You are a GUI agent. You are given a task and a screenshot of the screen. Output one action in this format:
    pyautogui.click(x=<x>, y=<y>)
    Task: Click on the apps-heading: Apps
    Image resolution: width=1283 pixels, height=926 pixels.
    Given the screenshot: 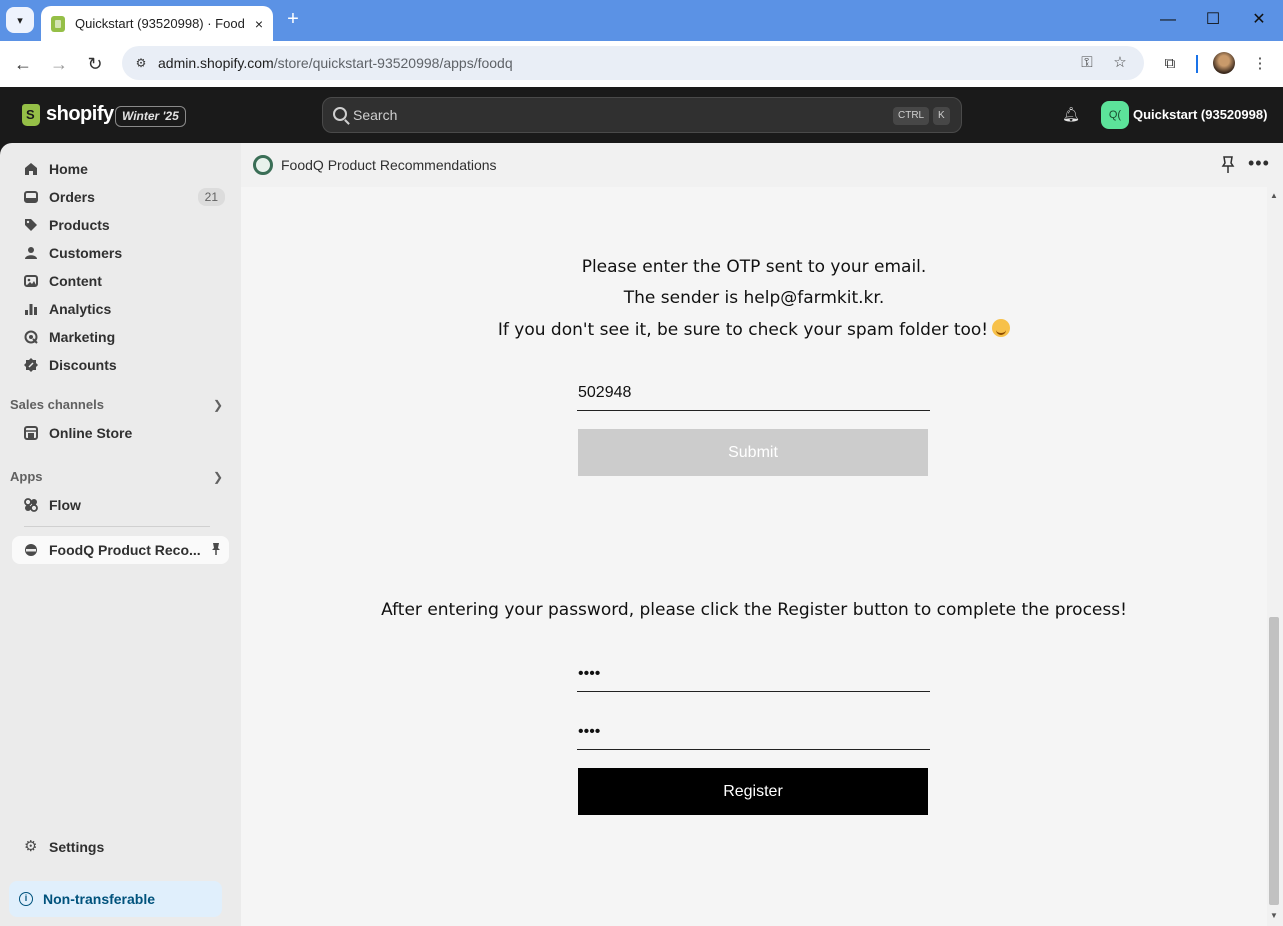 What is the action you would take?
    pyautogui.click(x=26, y=476)
    